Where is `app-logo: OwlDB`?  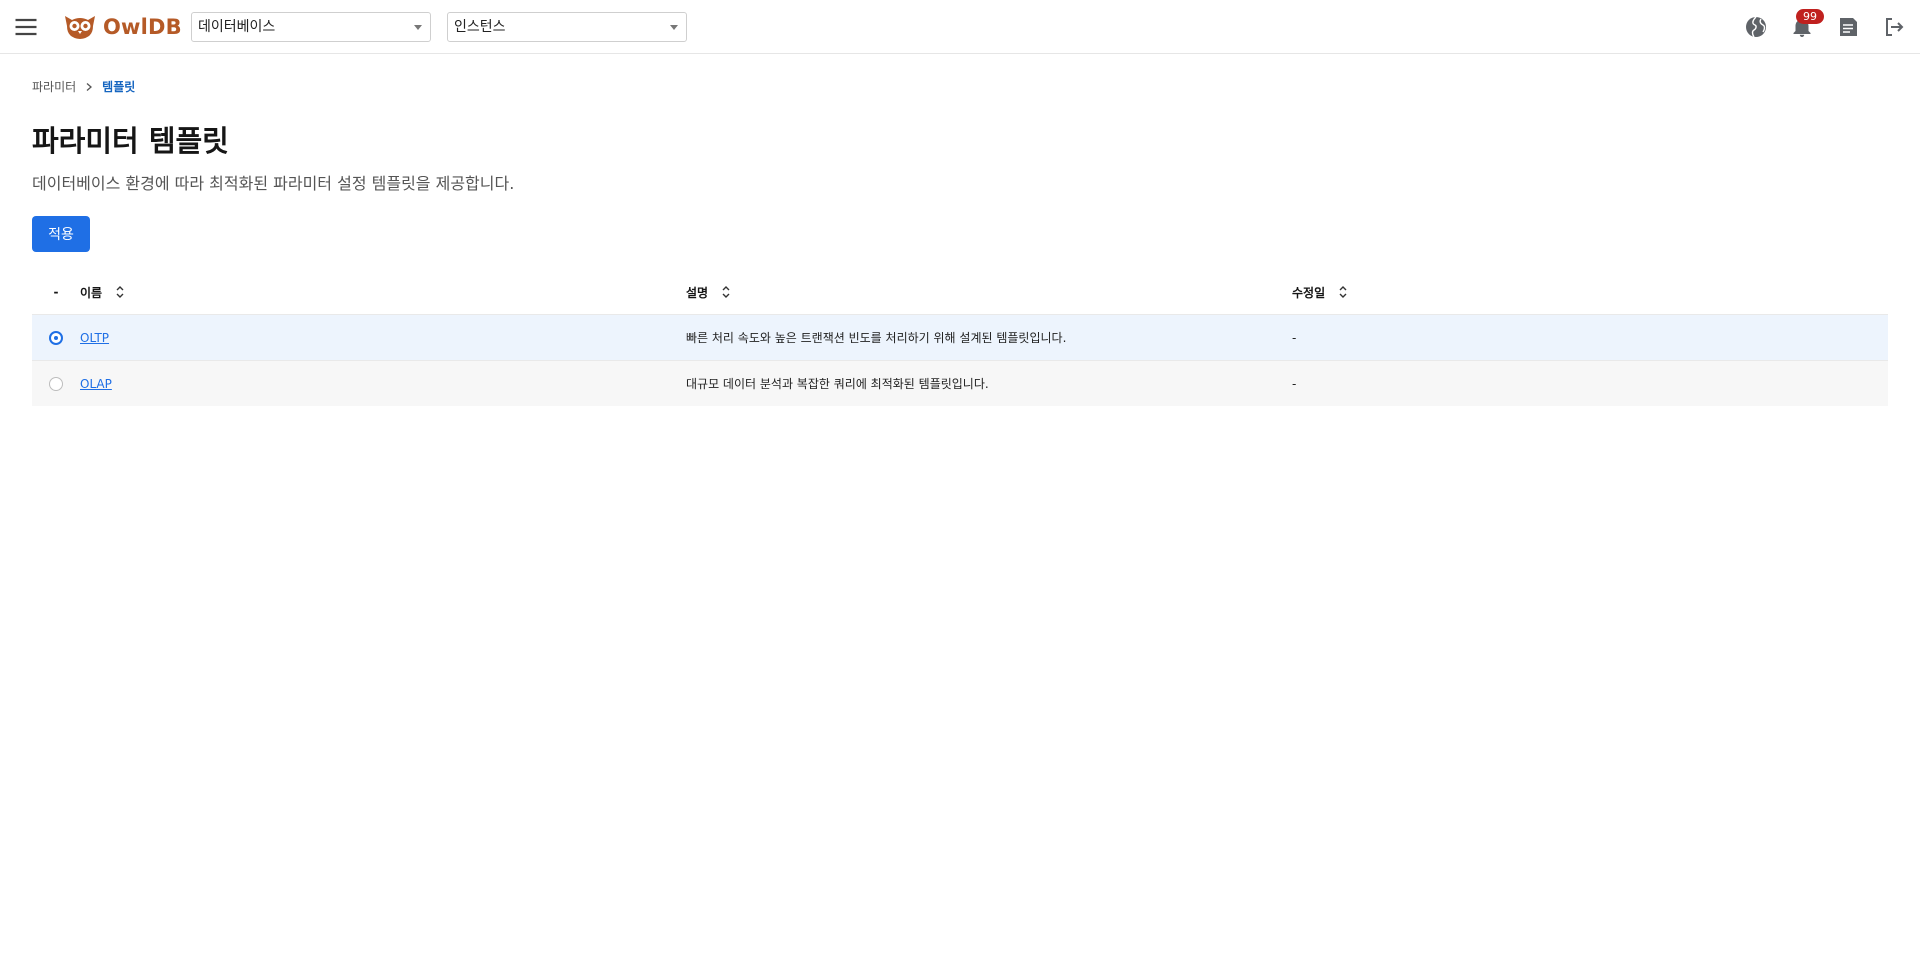 app-logo: OwlDB is located at coordinates (122, 27).